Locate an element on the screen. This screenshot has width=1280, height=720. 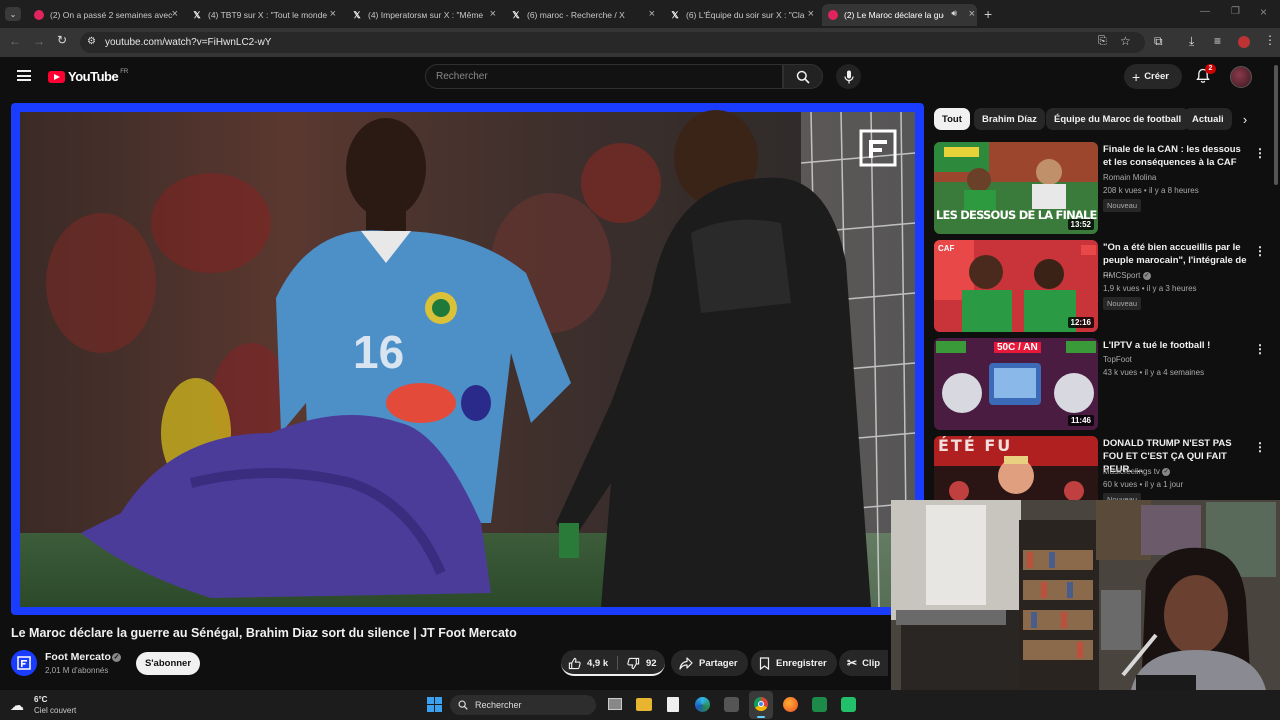
taskbar-search: Rechercher is located at coordinates (523, 705).